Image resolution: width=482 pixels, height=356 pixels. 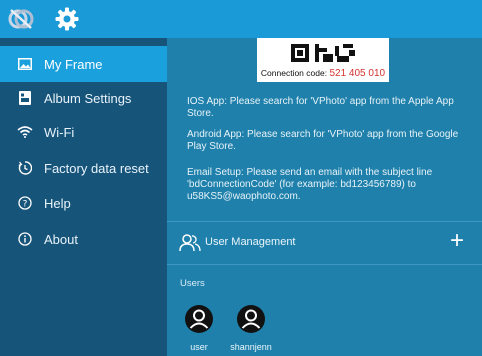 I want to click on sidebar-item-label: Factory data reset, so click(x=96, y=168).